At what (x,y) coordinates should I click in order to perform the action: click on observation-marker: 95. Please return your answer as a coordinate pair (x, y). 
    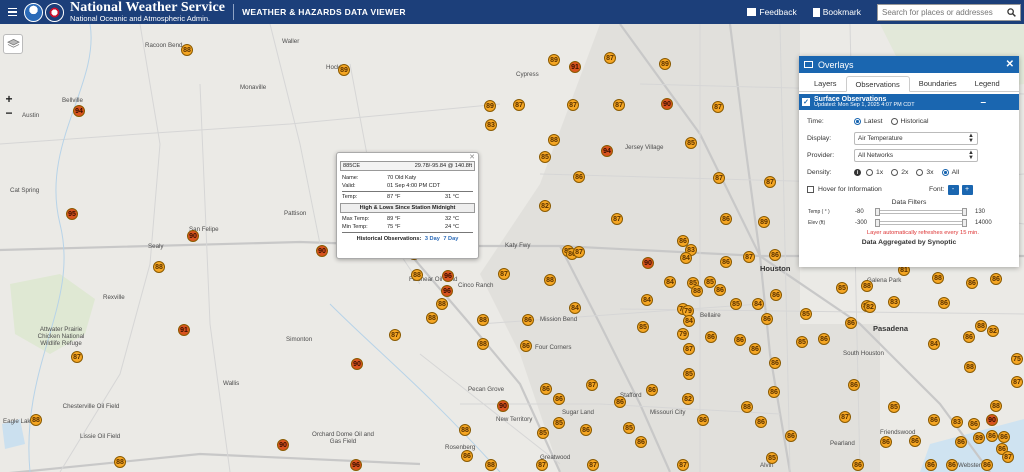
    Looking at the image, I should click on (72, 214).